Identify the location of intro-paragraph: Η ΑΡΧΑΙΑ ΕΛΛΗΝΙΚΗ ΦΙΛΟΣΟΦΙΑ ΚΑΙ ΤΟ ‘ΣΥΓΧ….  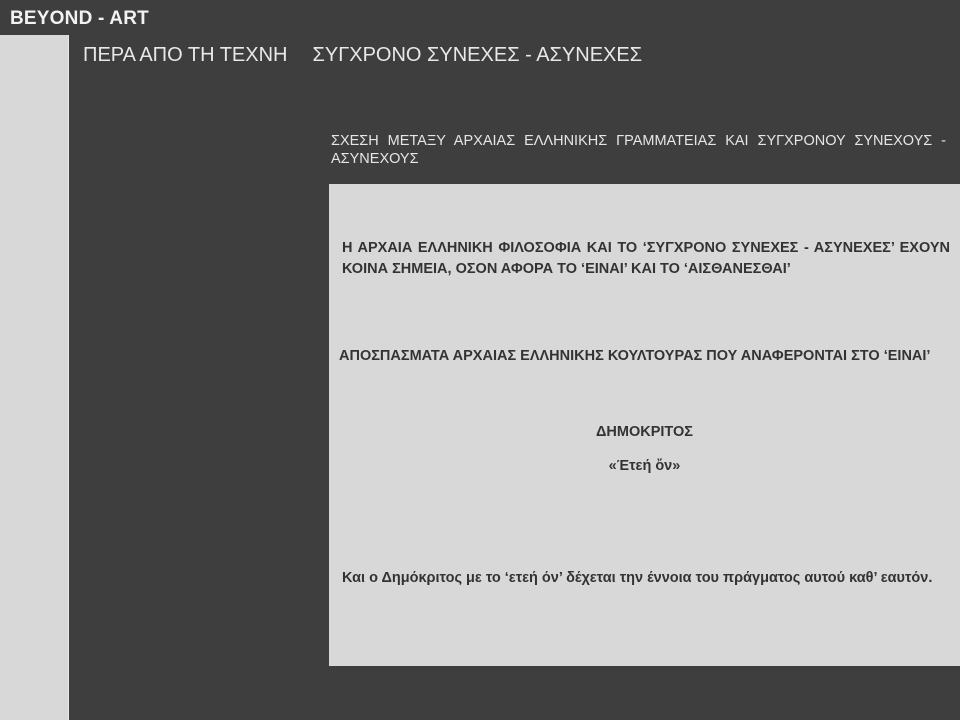
(646, 258).